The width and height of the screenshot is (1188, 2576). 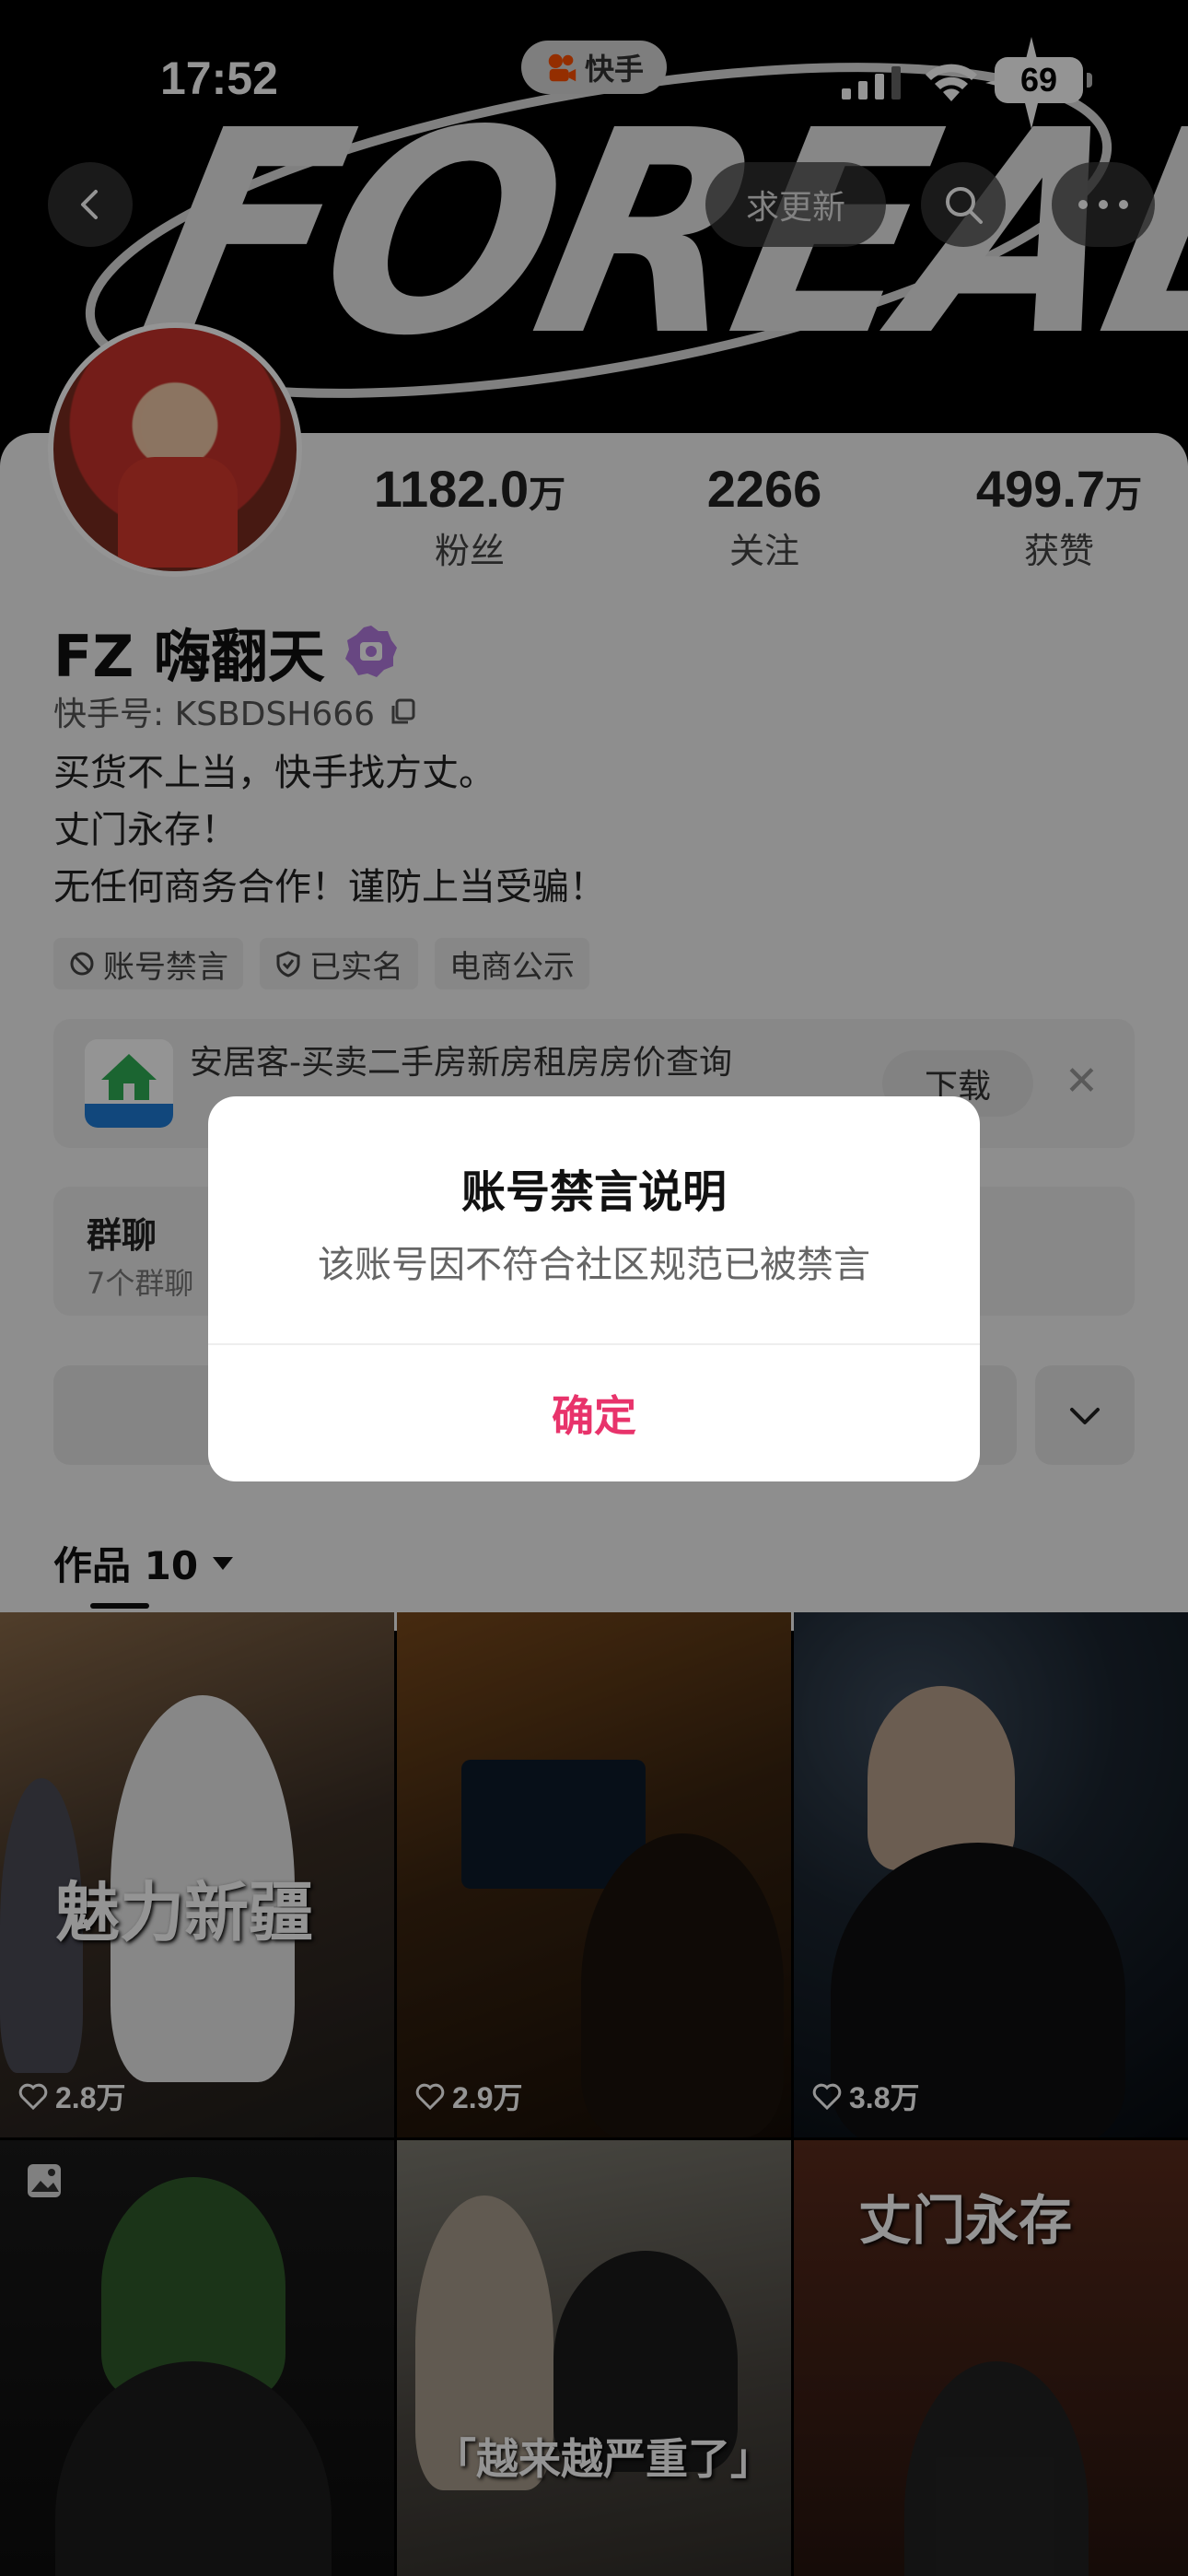 I want to click on confirm-button: 确定, so click(x=594, y=1413).